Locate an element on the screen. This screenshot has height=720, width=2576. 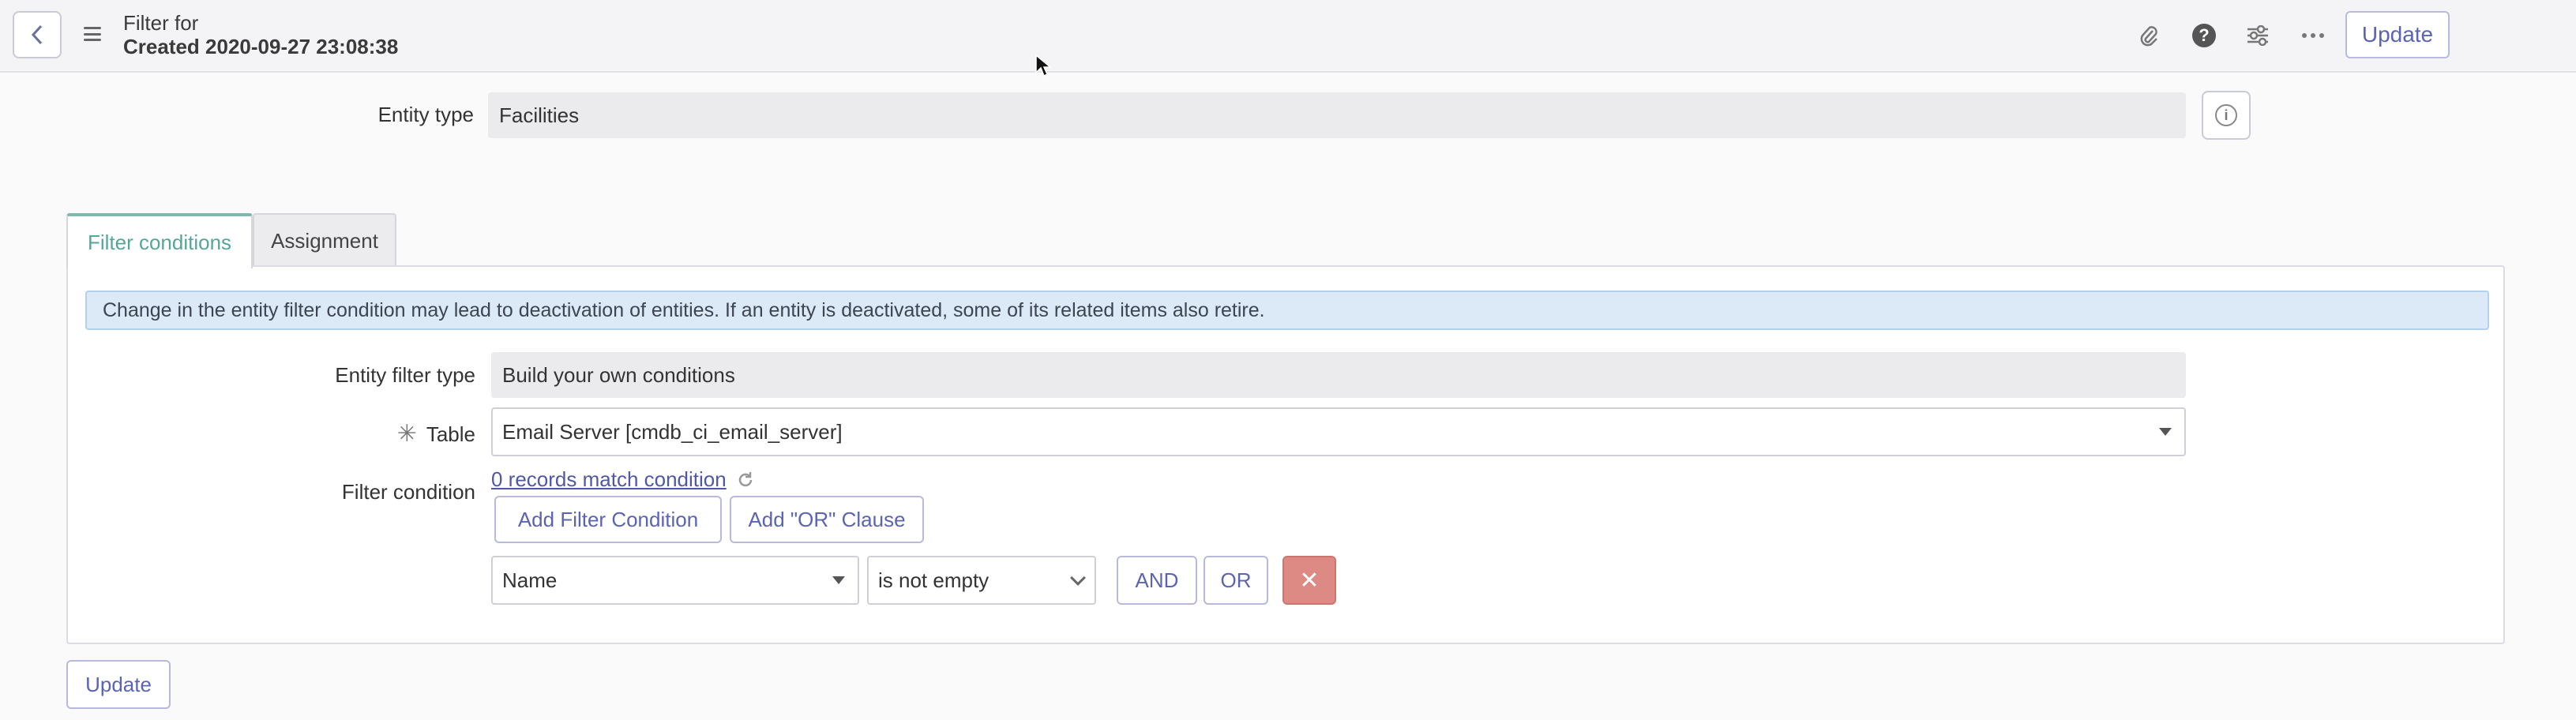
header-title-line2: Created 2020-09-27 23:08:38 is located at coordinates (261, 46).